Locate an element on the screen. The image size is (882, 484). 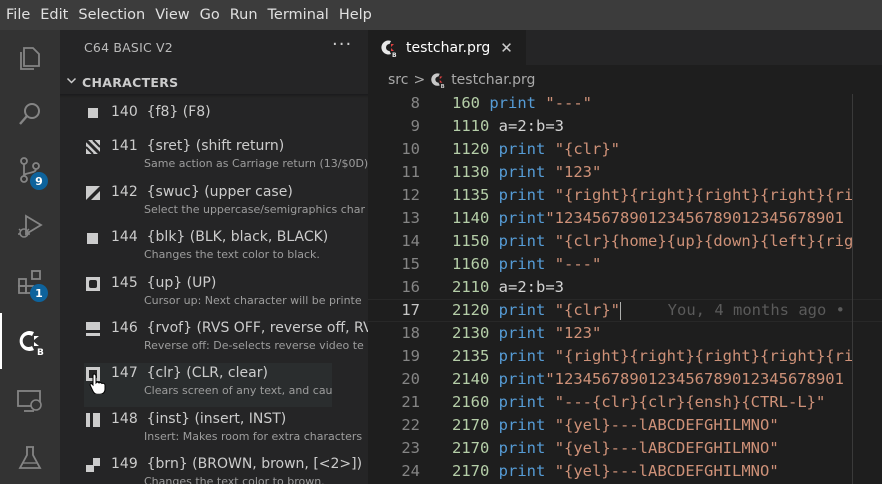
activity-bar: 9 1 B is located at coordinates (30, 257).